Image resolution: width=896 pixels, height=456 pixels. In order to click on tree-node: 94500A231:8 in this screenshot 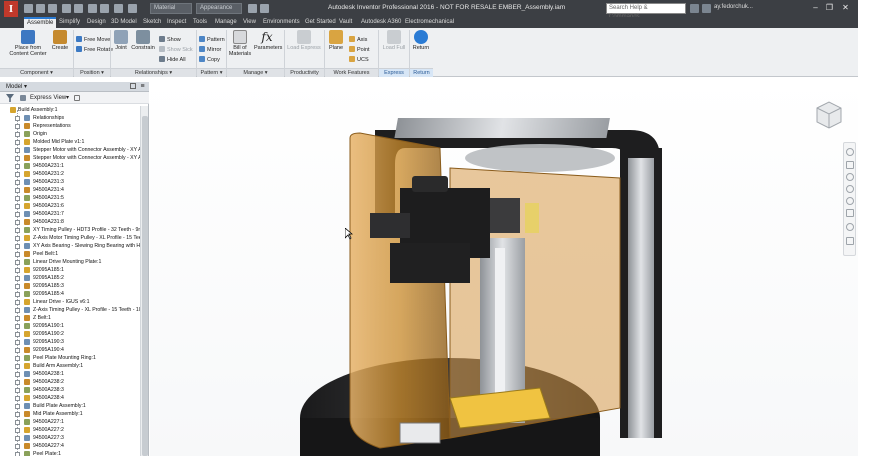, I will do `click(70, 222)`.